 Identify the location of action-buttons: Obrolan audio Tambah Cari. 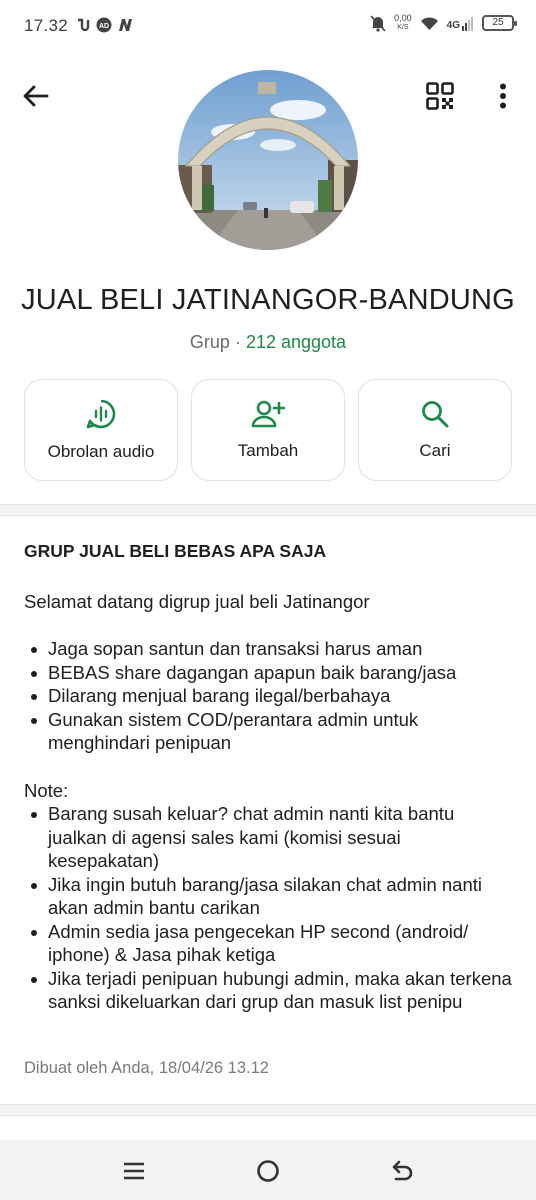
(268, 430).